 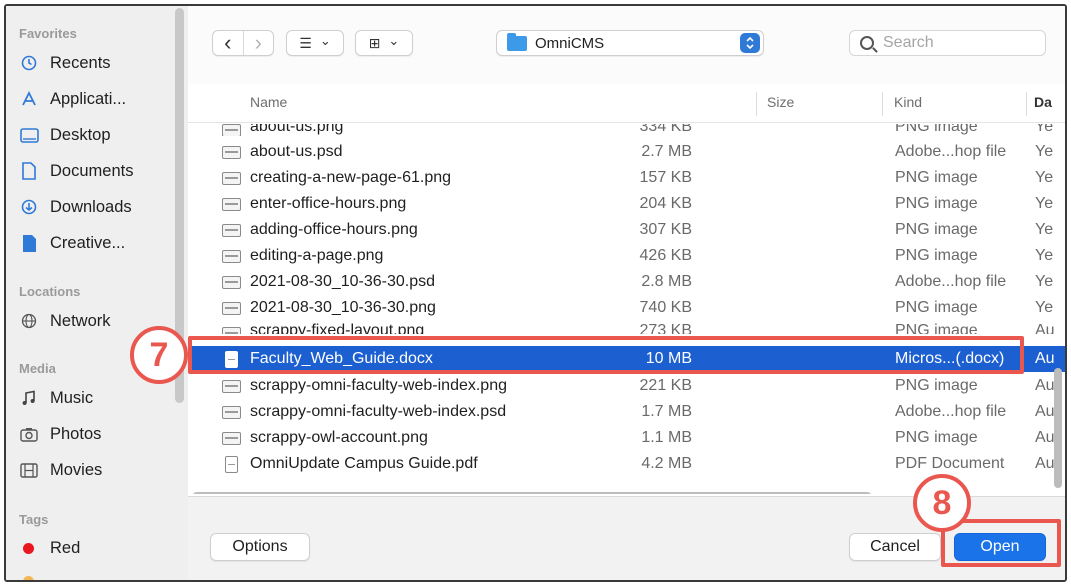 I want to click on sidebar-item-music: Music, so click(x=94, y=398).